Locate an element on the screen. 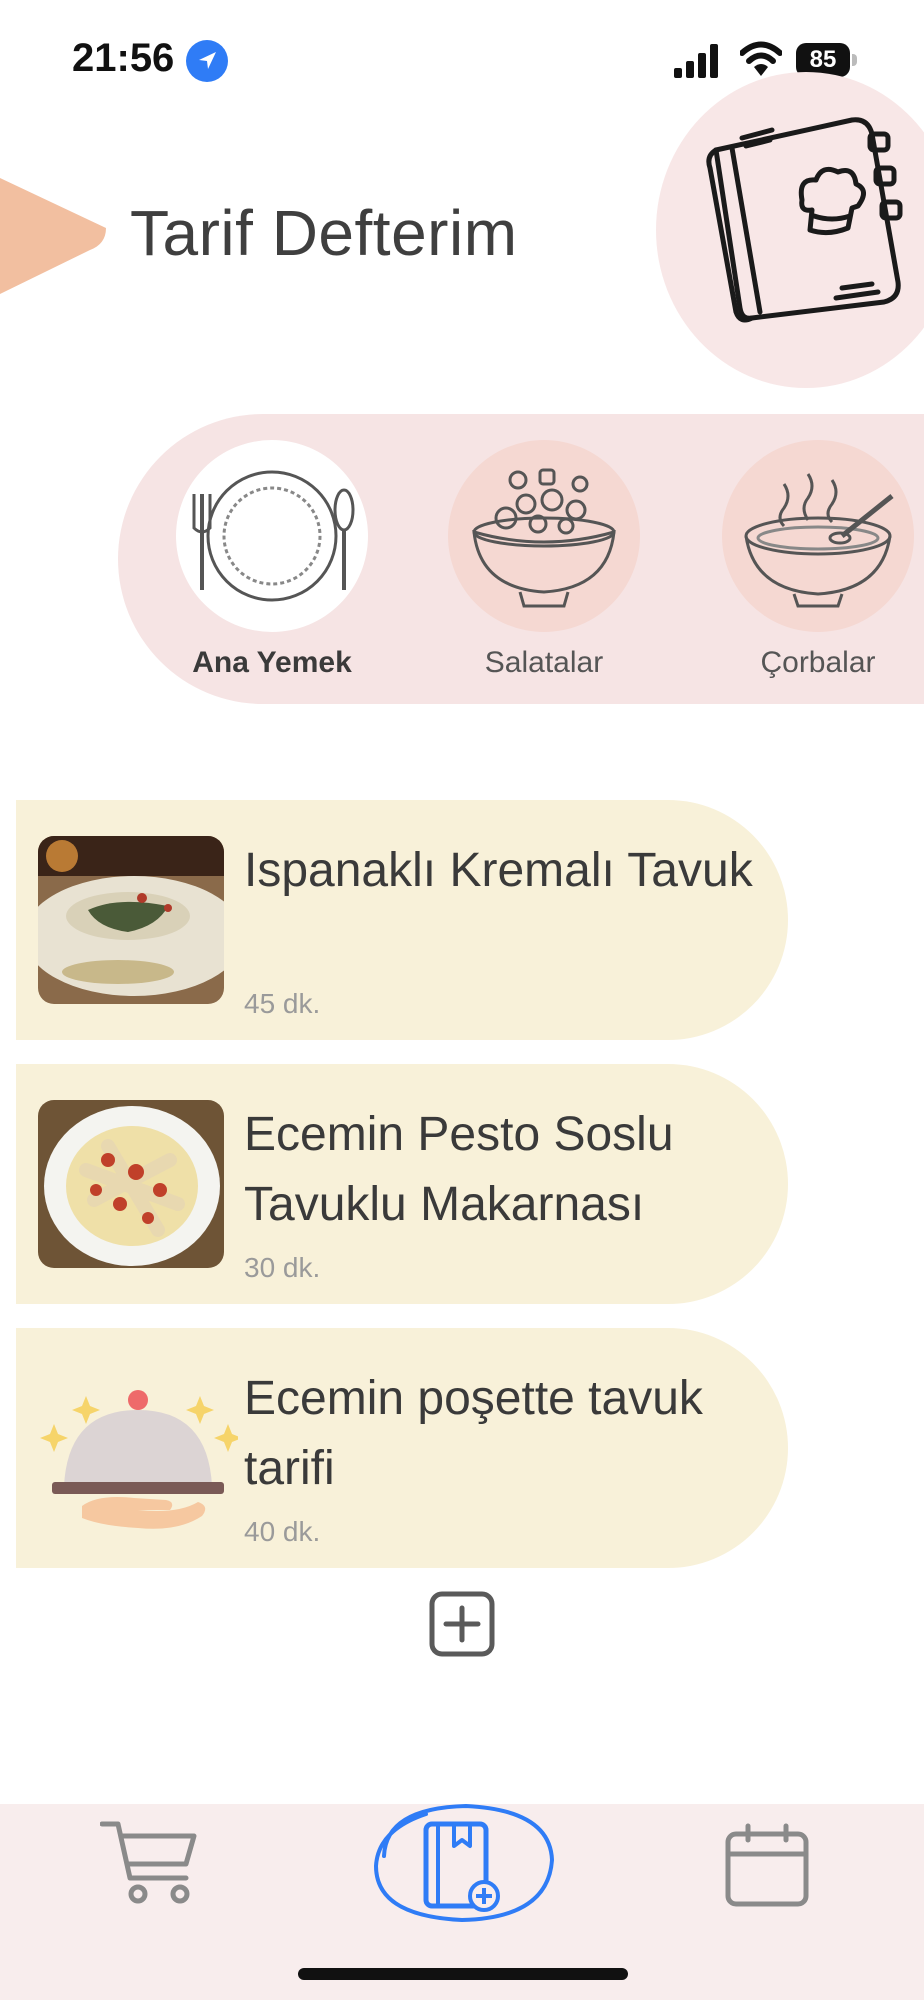  category-label: Çorbalar is located at coordinates (818, 662).